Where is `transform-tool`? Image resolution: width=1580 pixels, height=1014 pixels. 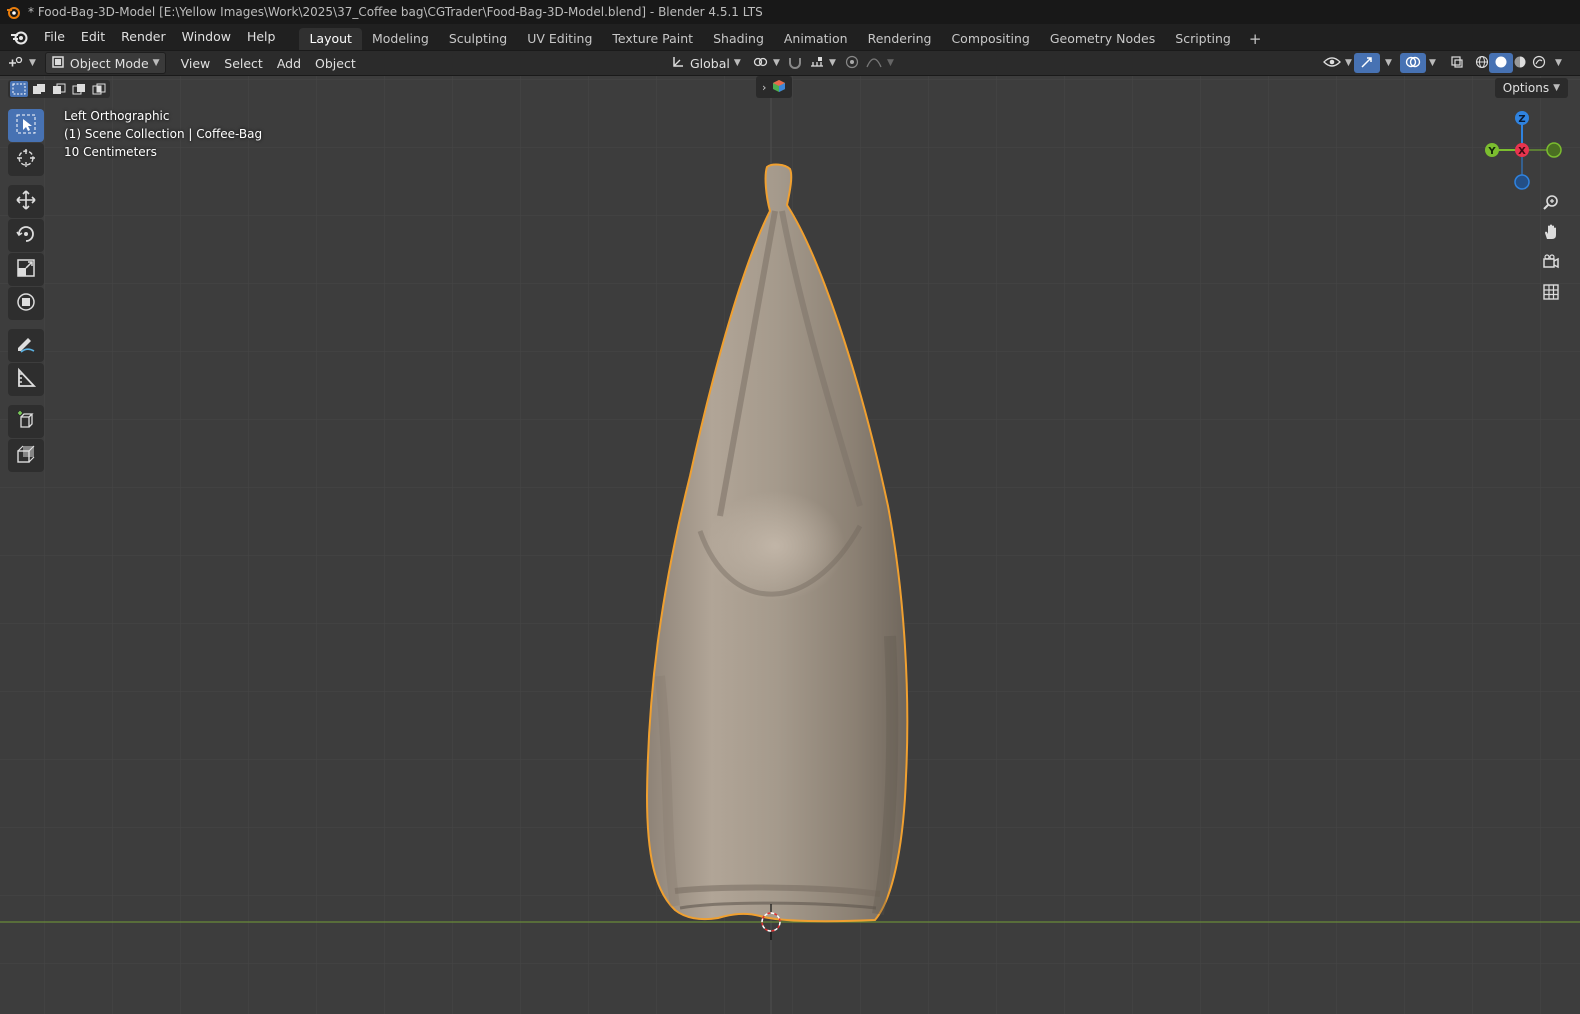 transform-tool is located at coordinates (26, 303).